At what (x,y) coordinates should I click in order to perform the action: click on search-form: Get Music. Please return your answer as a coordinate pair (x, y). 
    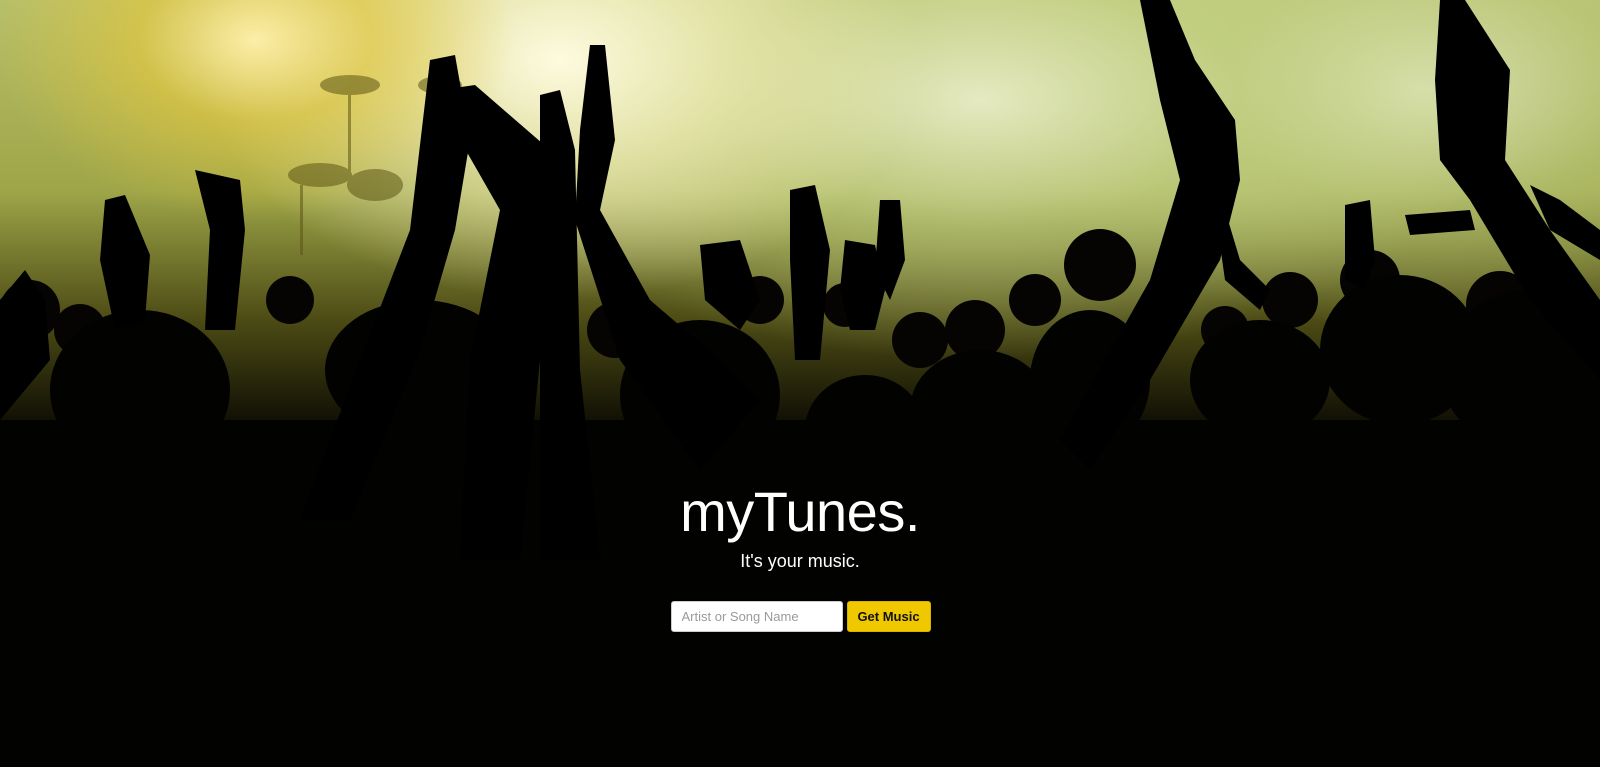
    Looking at the image, I should click on (800, 616).